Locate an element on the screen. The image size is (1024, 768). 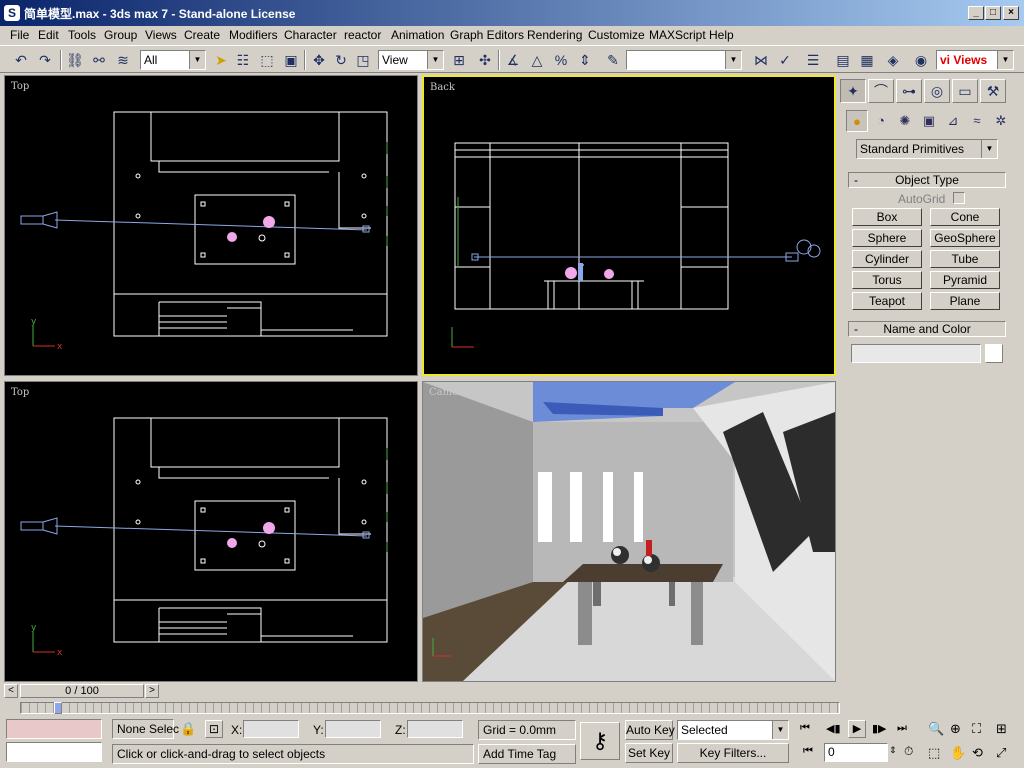
box-button: Box is located at coordinates (887, 217).